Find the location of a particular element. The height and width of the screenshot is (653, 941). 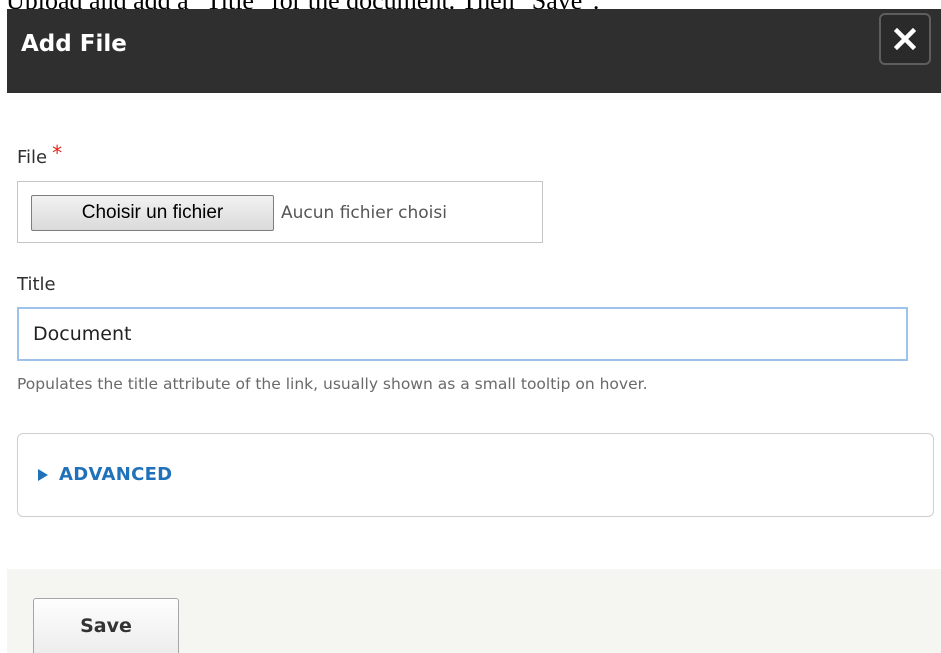

file-status-text: Aucun fichier choisi is located at coordinates (364, 213).